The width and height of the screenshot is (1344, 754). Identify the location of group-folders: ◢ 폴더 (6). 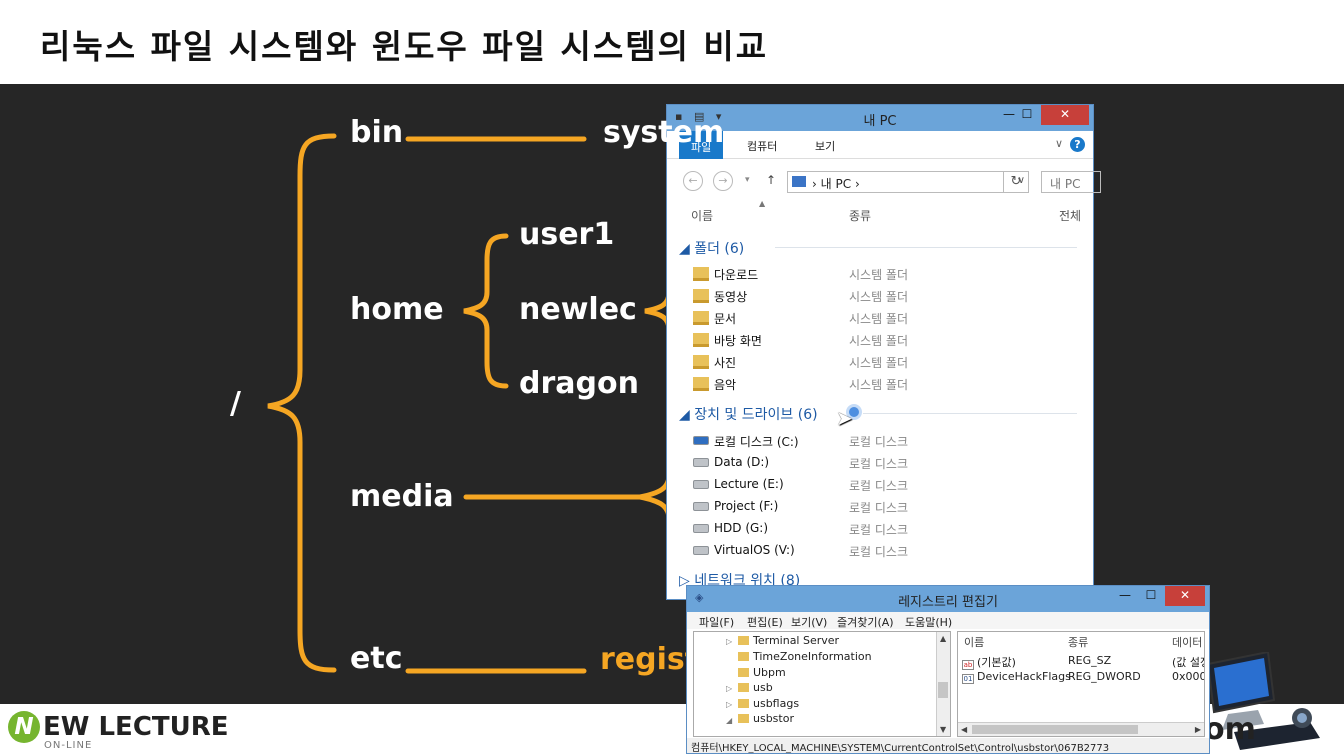
(711, 248).